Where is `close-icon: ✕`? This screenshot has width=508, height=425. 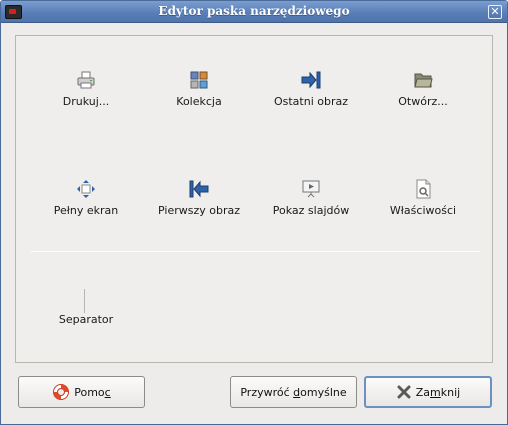
close-icon: ✕ is located at coordinates (495, 11).